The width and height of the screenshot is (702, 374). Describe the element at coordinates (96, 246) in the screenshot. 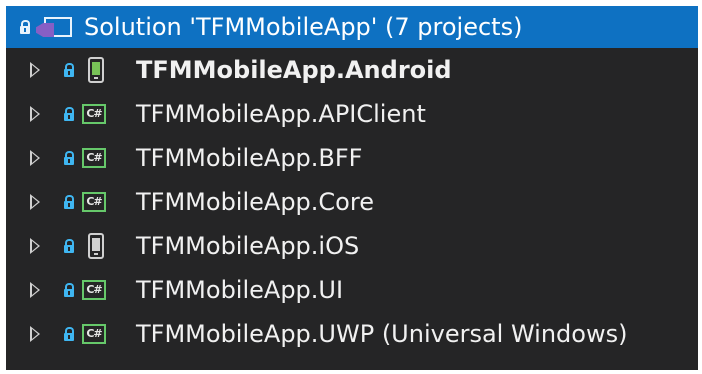

I see `ios-phone-icon` at that location.